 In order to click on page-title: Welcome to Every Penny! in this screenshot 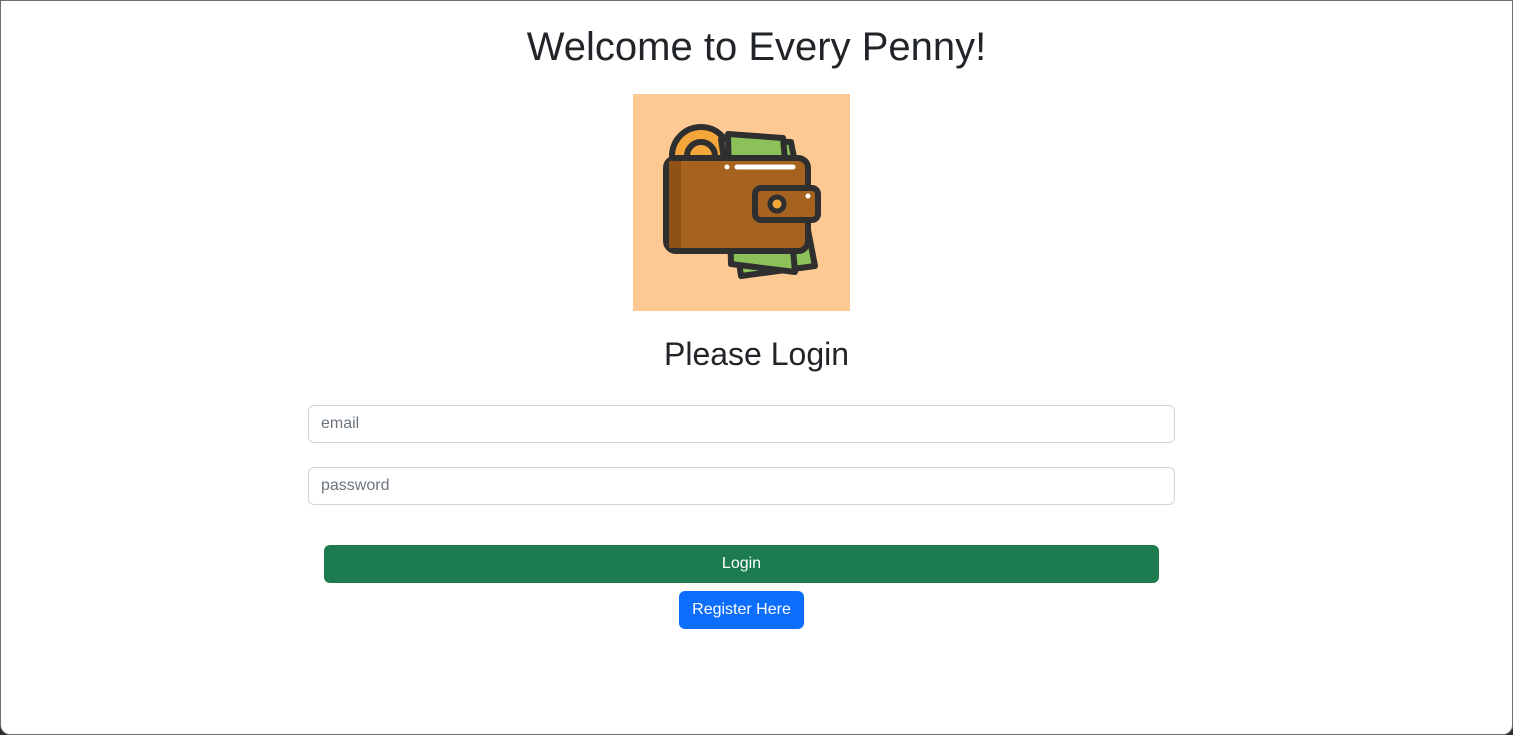, I will do `click(756, 47)`.